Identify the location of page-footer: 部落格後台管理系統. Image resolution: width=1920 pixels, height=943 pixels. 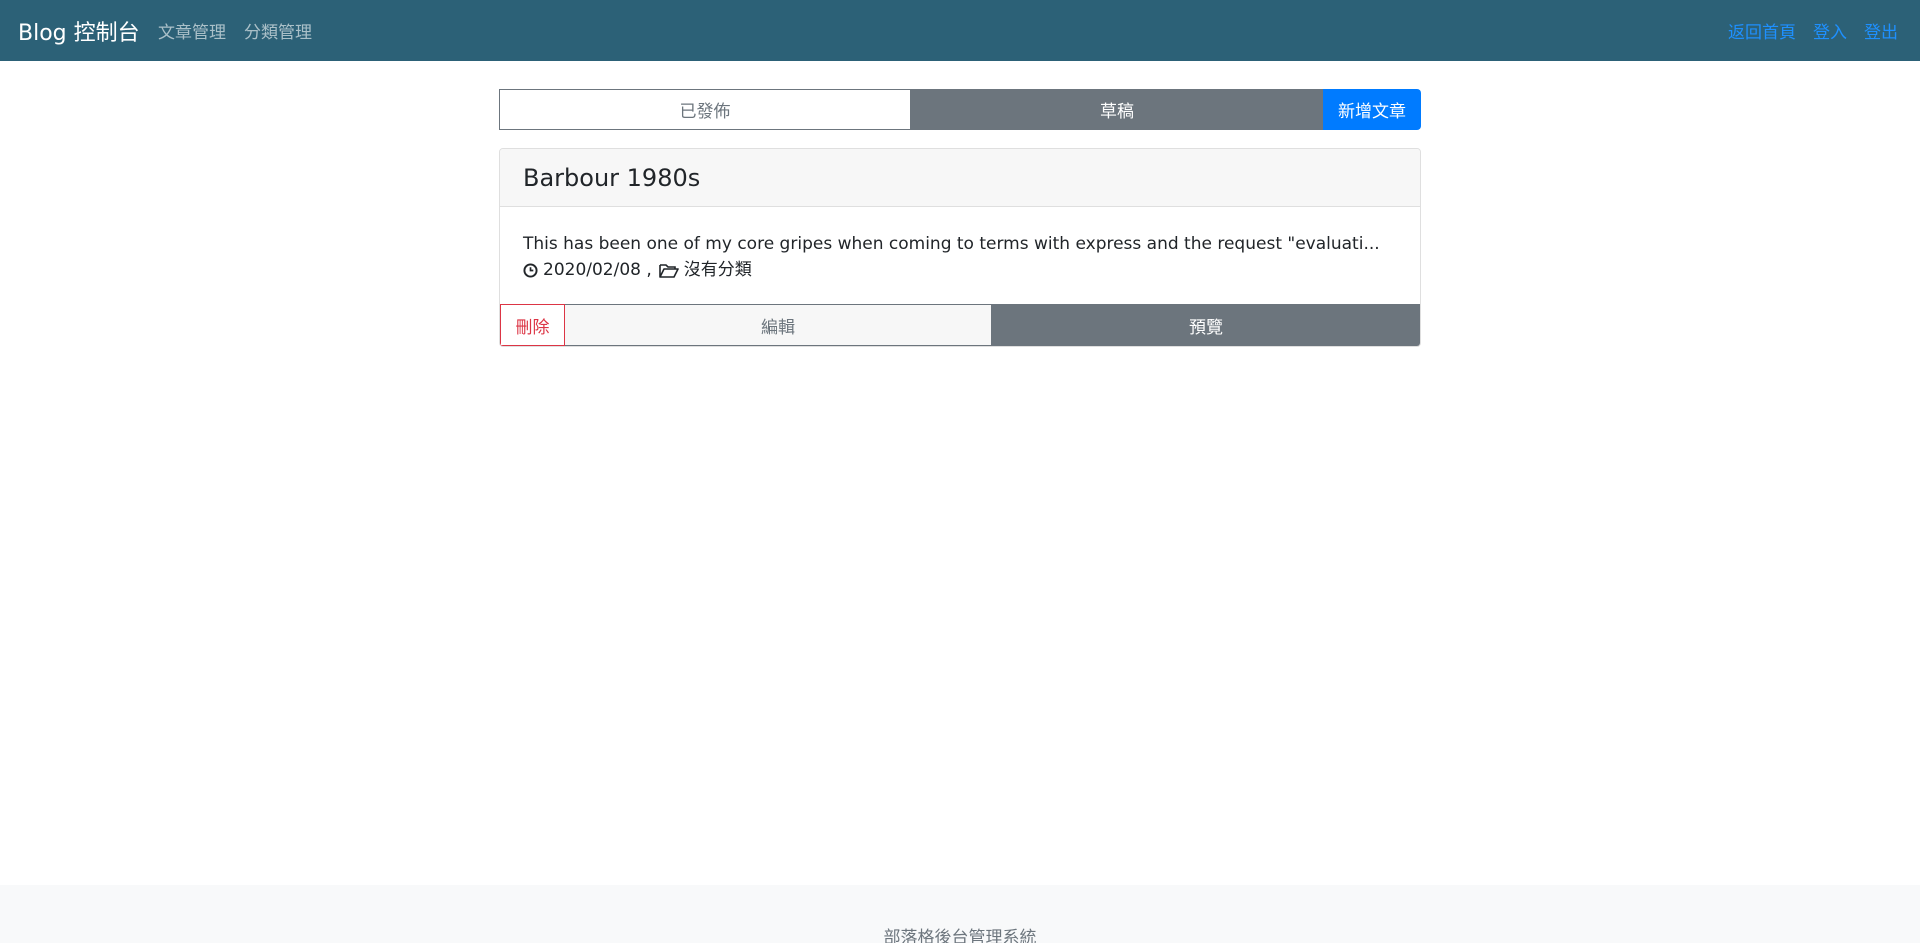
(960, 914).